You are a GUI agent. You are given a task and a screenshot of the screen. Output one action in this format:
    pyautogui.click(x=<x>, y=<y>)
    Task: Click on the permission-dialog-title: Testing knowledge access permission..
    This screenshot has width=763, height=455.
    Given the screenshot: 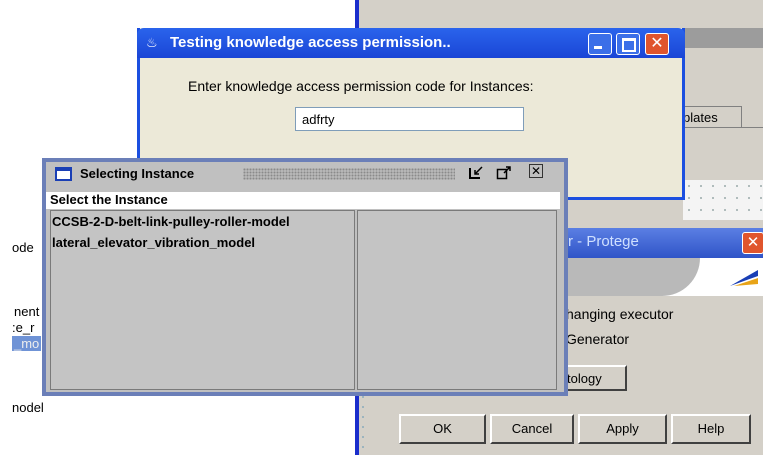 What is the action you would take?
    pyautogui.click(x=310, y=42)
    